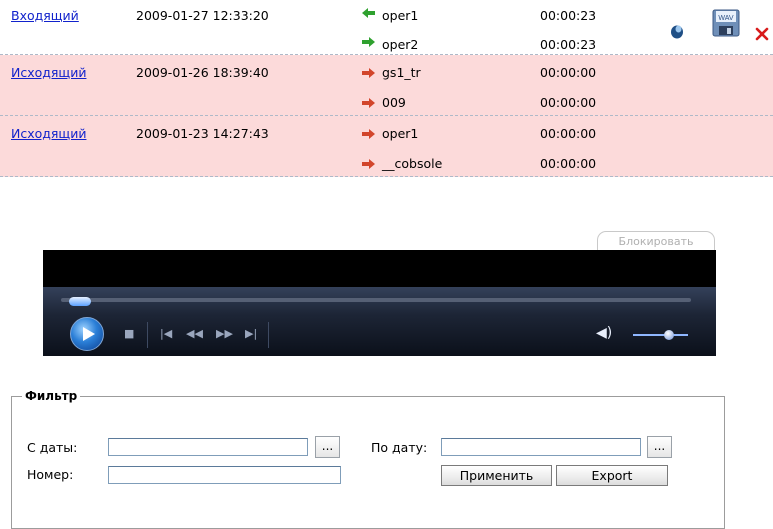  Describe the element at coordinates (51, 396) in the screenshot. I see `filter-legend: Фильтр` at that location.